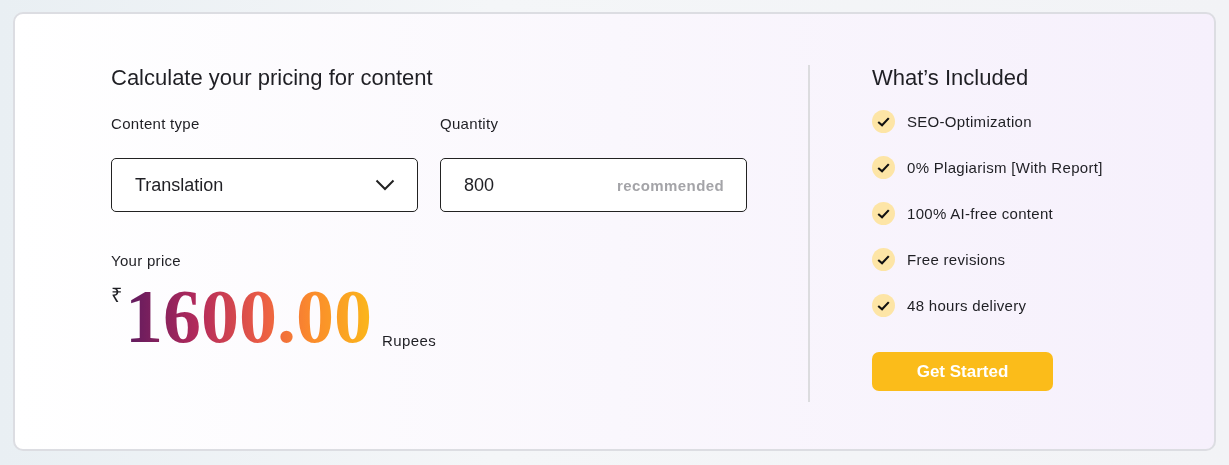 Image resolution: width=1229 pixels, height=465 pixels. What do you see at coordinates (967, 305) in the screenshot?
I see `feature-text: 48 hours delivery` at bounding box center [967, 305].